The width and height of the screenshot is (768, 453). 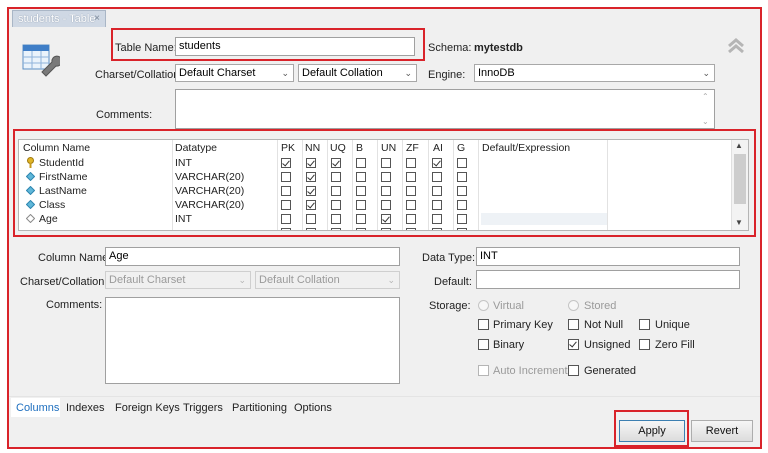 What do you see at coordinates (603, 325) in the screenshot?
I see `not-null-label: Not Null` at bounding box center [603, 325].